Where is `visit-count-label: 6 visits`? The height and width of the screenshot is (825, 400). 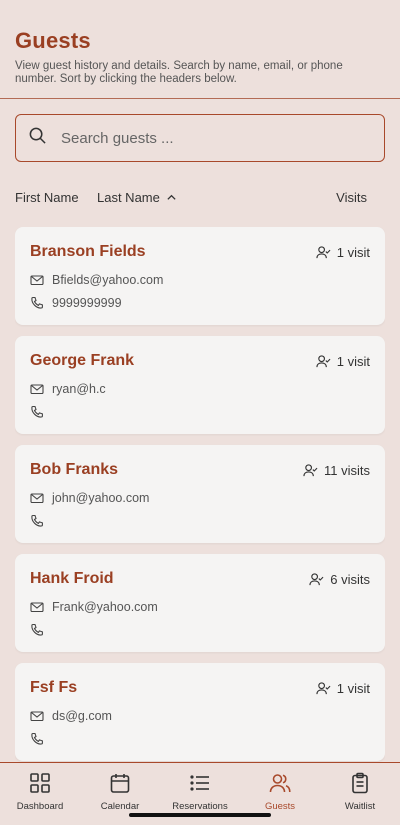 visit-count-label: 6 visits is located at coordinates (350, 579).